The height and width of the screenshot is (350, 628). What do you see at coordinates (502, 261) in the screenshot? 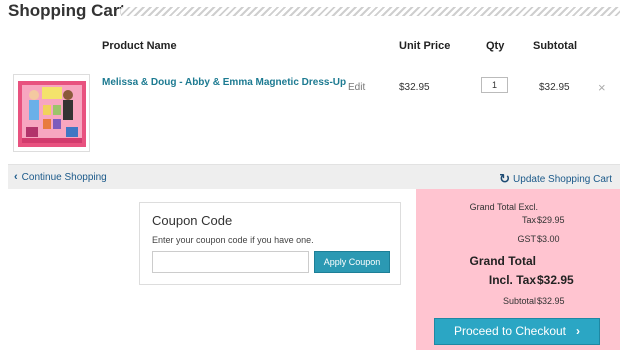
I see `grand-total-incl-label-line1: Grand Total` at bounding box center [502, 261].